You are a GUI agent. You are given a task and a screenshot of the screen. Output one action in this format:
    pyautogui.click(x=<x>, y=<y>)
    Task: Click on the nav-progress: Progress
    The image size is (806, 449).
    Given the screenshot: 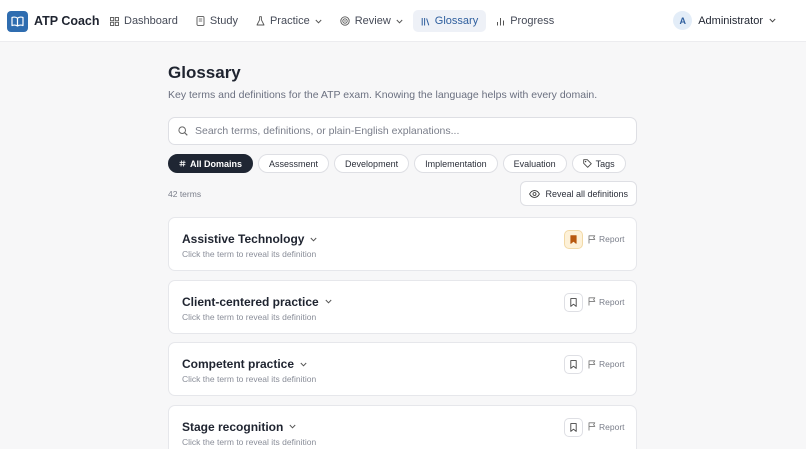 What is the action you would take?
    pyautogui.click(x=525, y=21)
    